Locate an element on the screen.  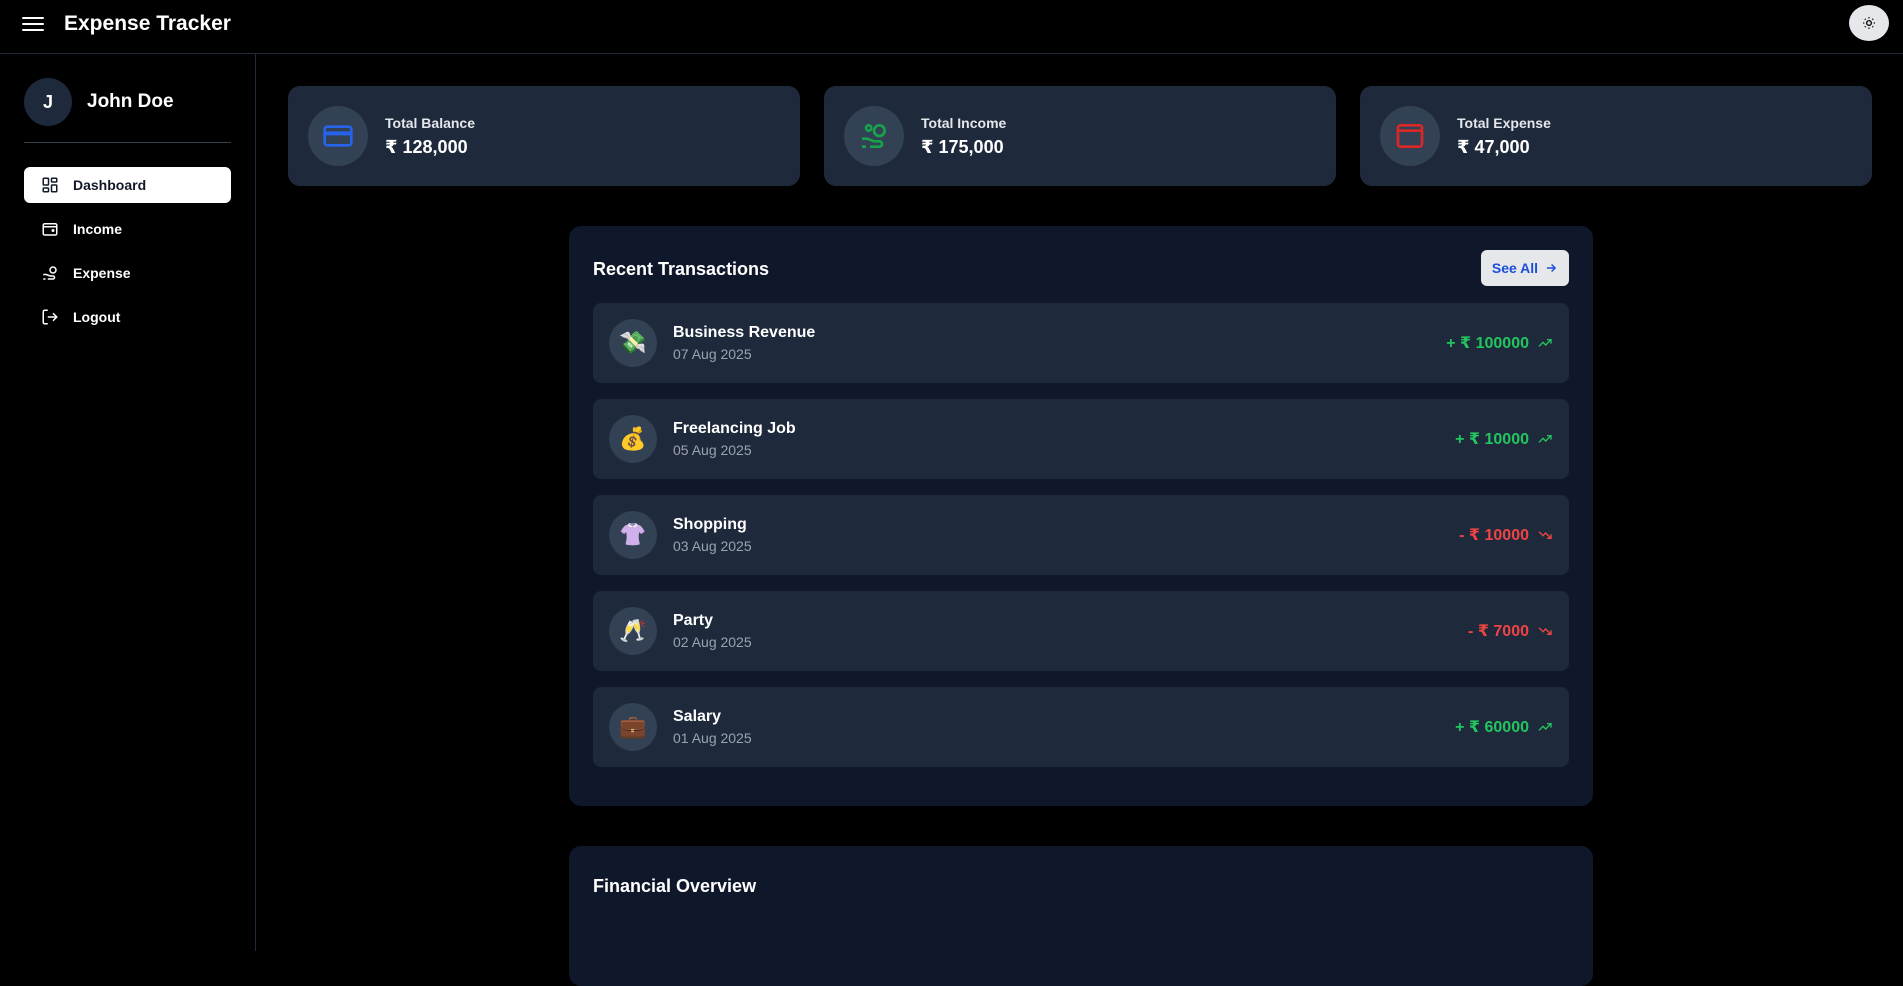
money-bag-icon: 💰 is located at coordinates (633, 439).